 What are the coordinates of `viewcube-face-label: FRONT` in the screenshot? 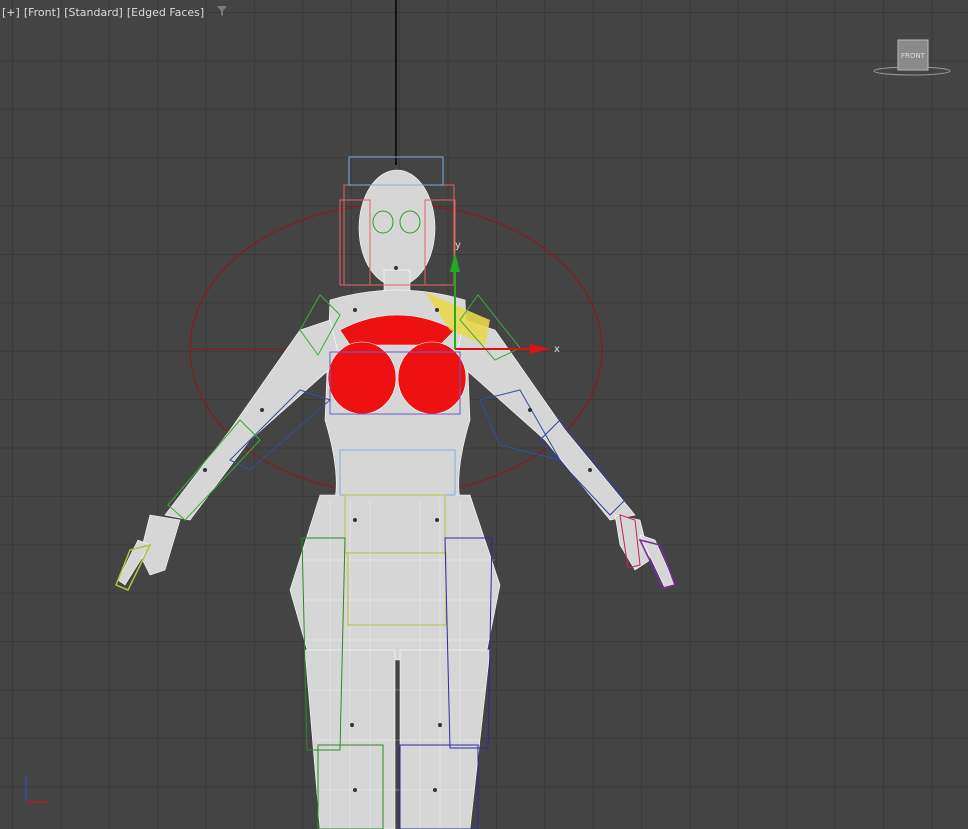 It's located at (913, 56).